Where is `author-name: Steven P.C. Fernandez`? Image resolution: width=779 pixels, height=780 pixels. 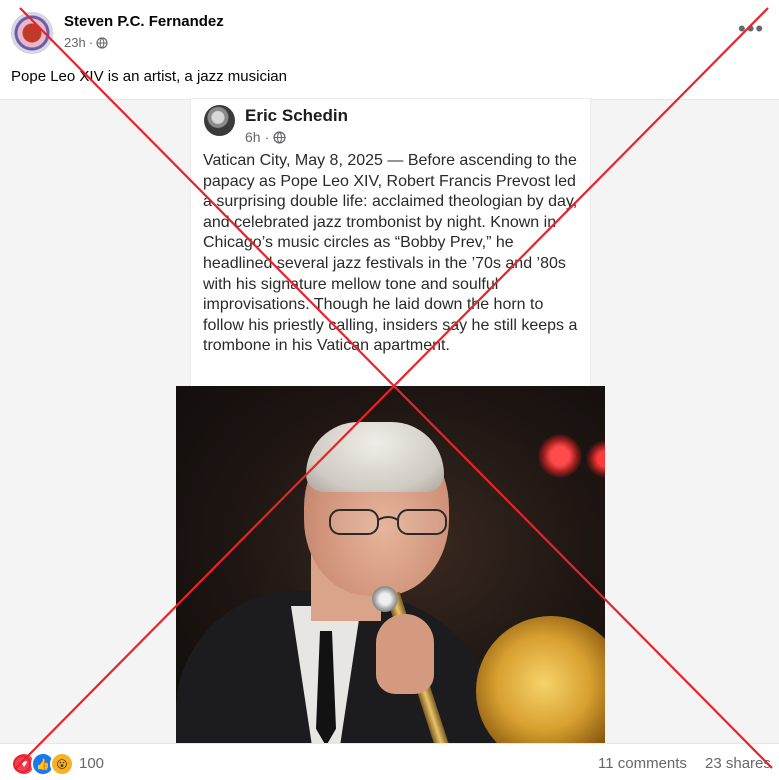
author-name: Steven P.C. Fernandez is located at coordinates (144, 21).